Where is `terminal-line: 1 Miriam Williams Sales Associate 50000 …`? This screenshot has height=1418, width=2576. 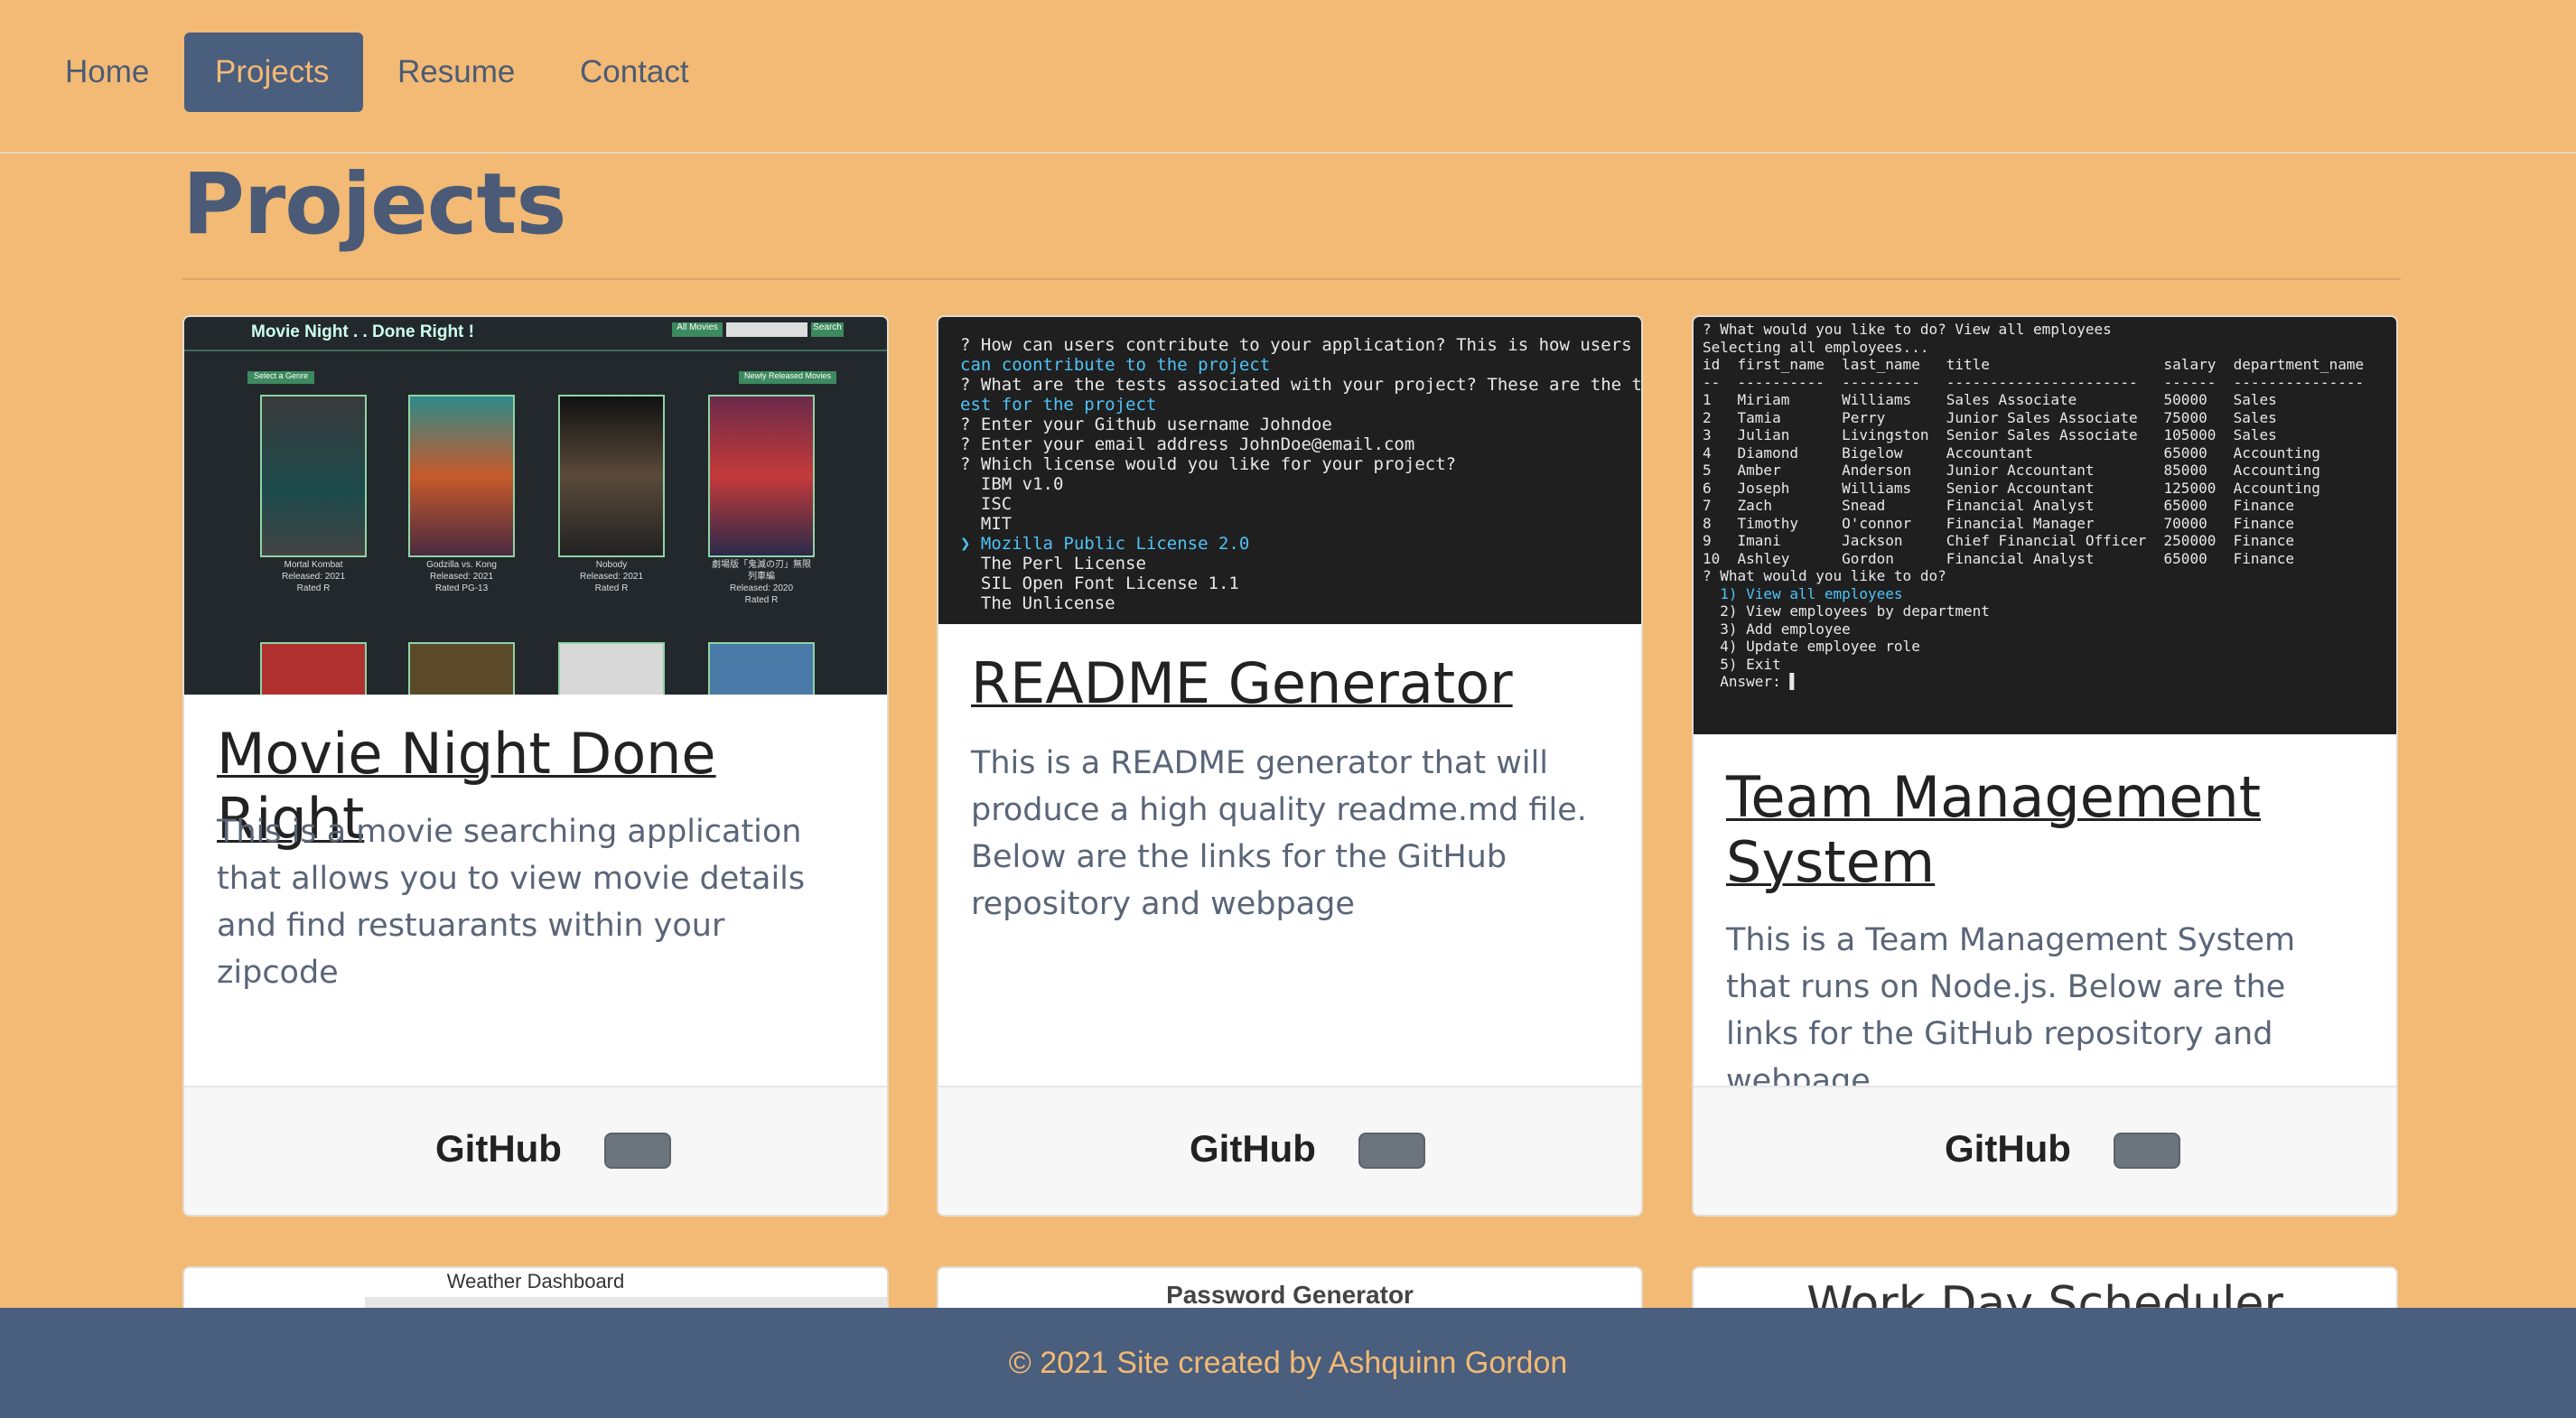
terminal-line: 1 Miriam Williams Sales Associate 50000 … is located at coordinates (1990, 400).